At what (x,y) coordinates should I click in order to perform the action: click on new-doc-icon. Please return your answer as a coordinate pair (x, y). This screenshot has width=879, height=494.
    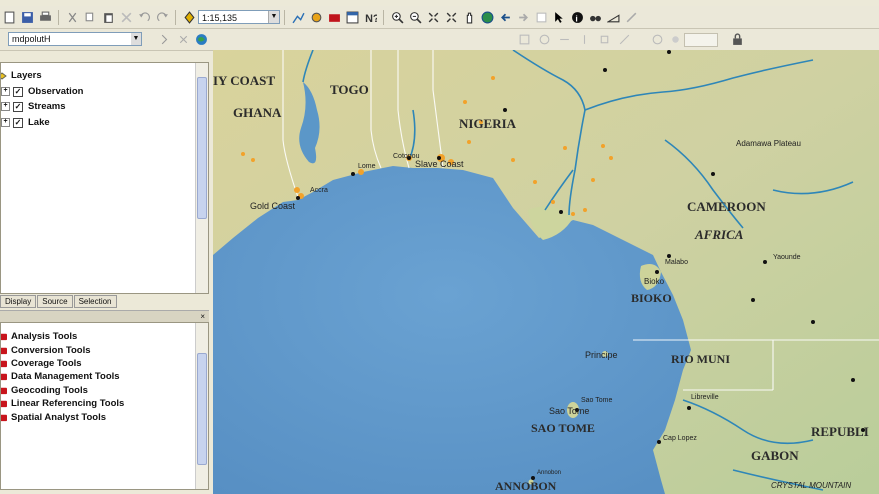
    Looking at the image, I should click on (9, 17).